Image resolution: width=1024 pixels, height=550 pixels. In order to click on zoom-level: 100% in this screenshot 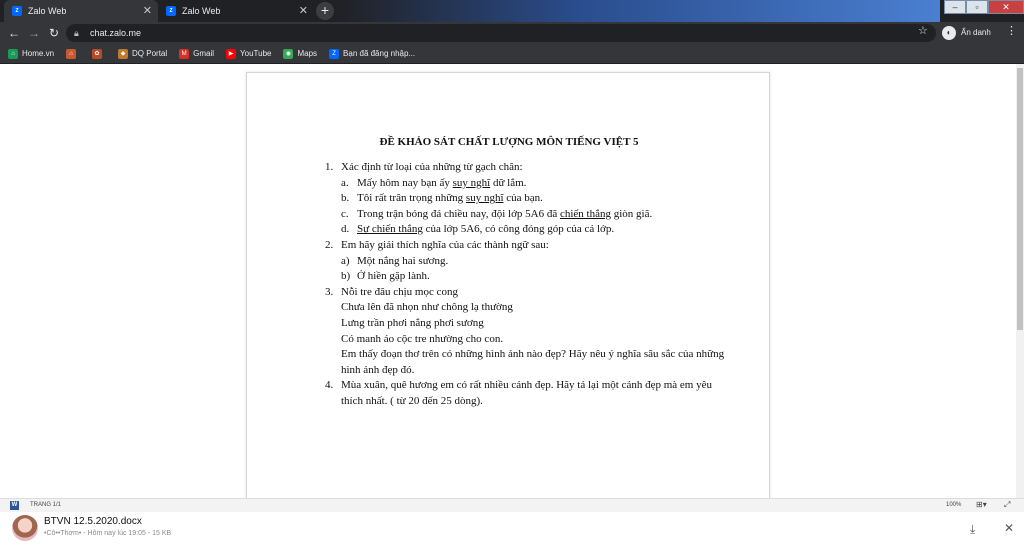, I will do `click(953, 505)`.